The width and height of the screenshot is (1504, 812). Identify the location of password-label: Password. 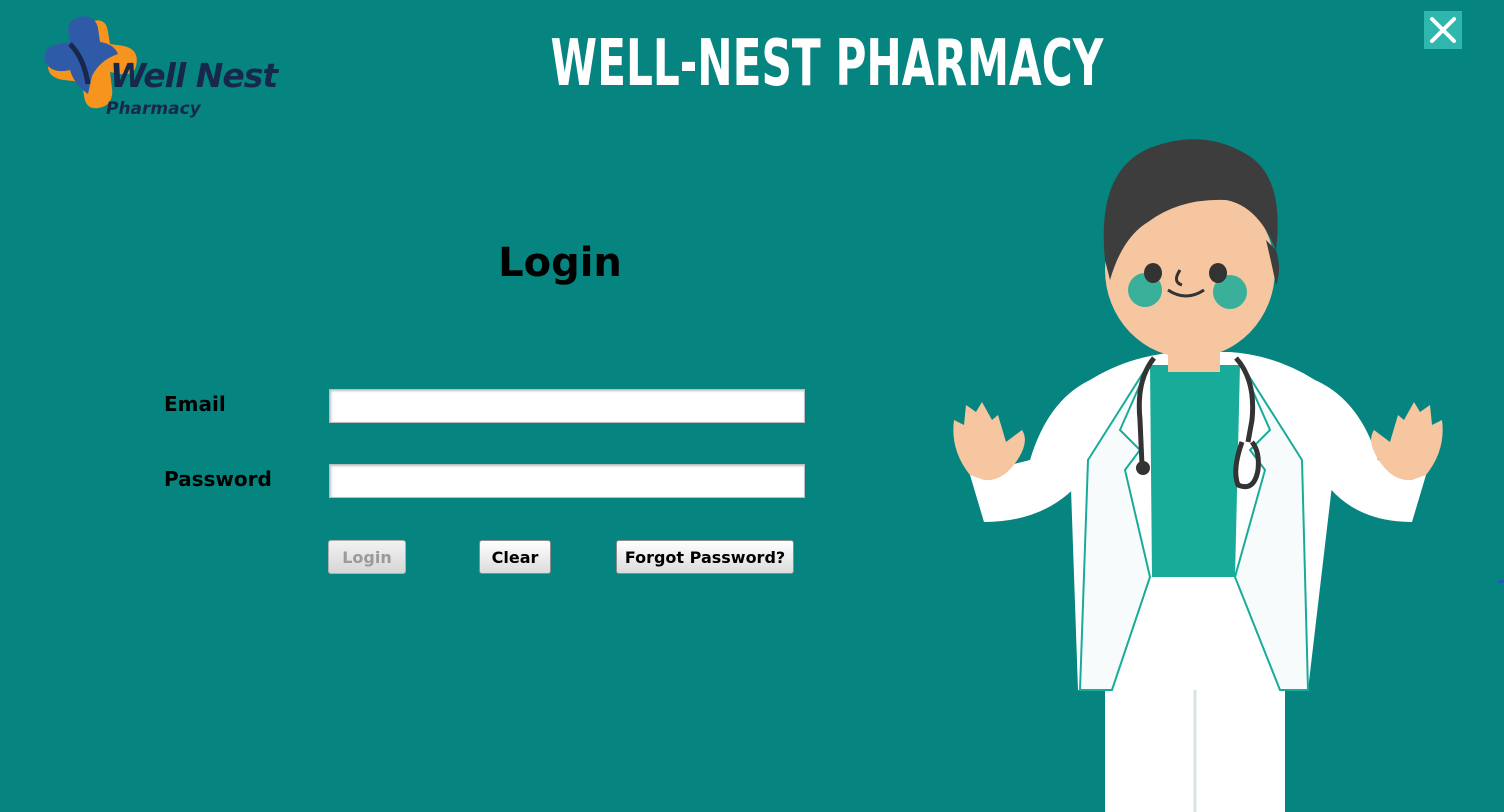
(218, 479).